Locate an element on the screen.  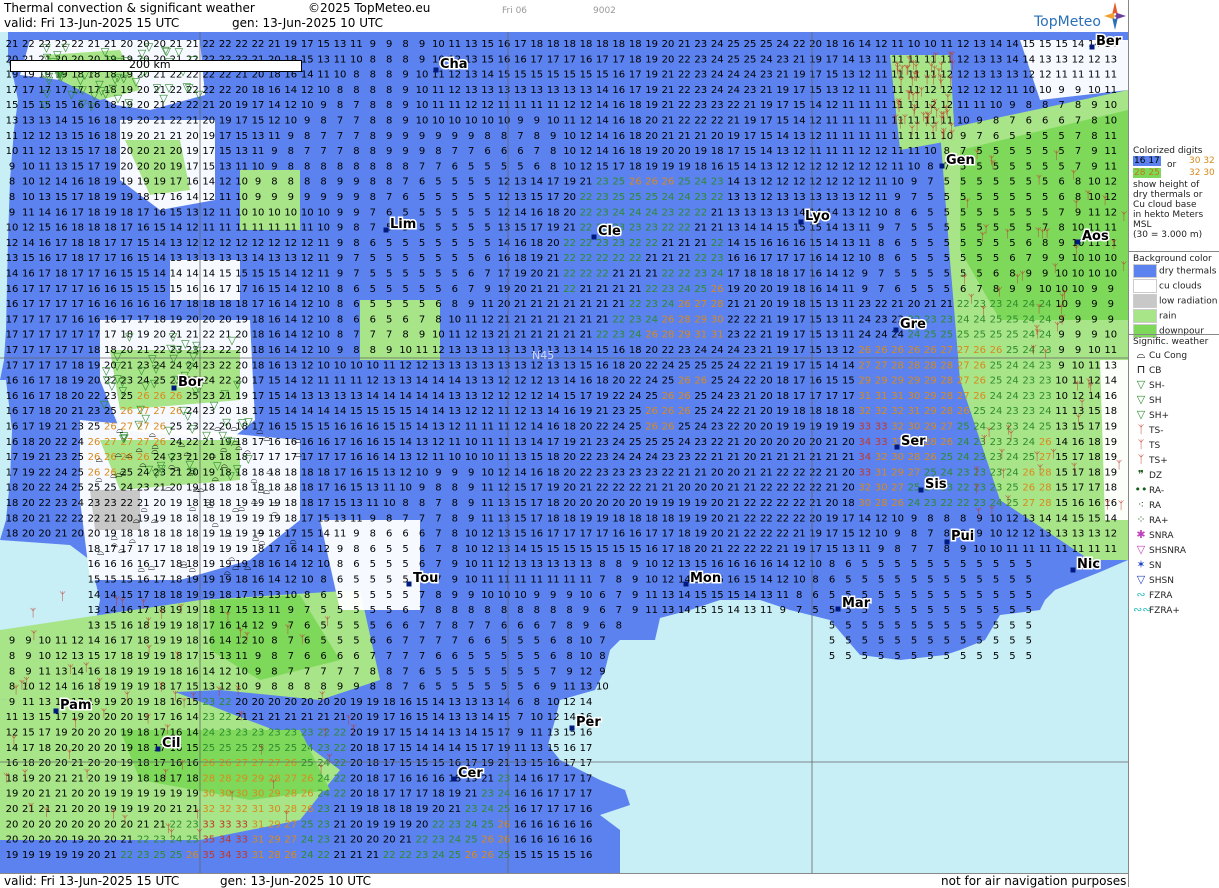
thermal-value: 29 is located at coordinates (897, 472).